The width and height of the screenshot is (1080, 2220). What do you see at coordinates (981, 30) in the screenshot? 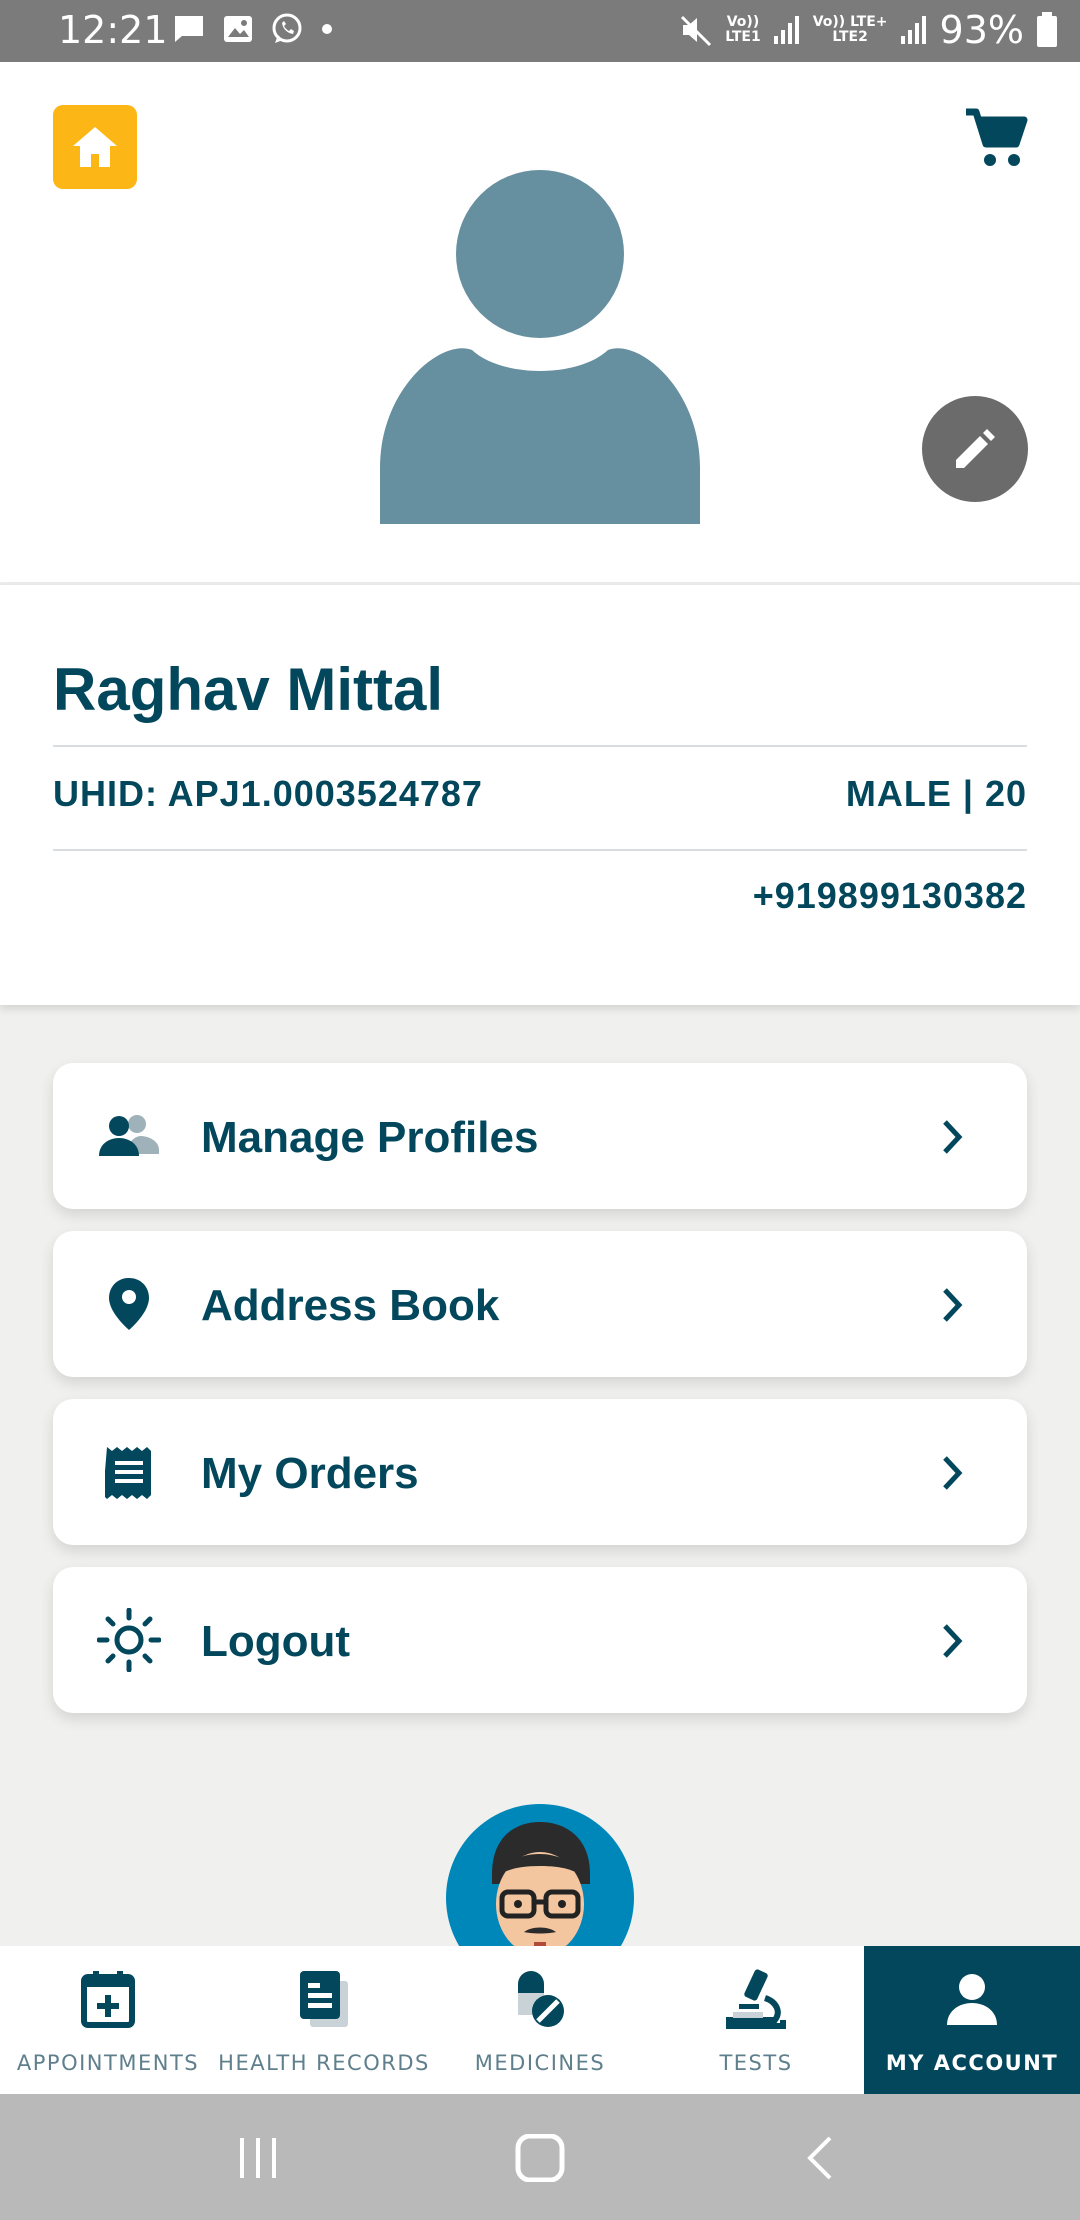
I see `battery-percent: 93%` at bounding box center [981, 30].